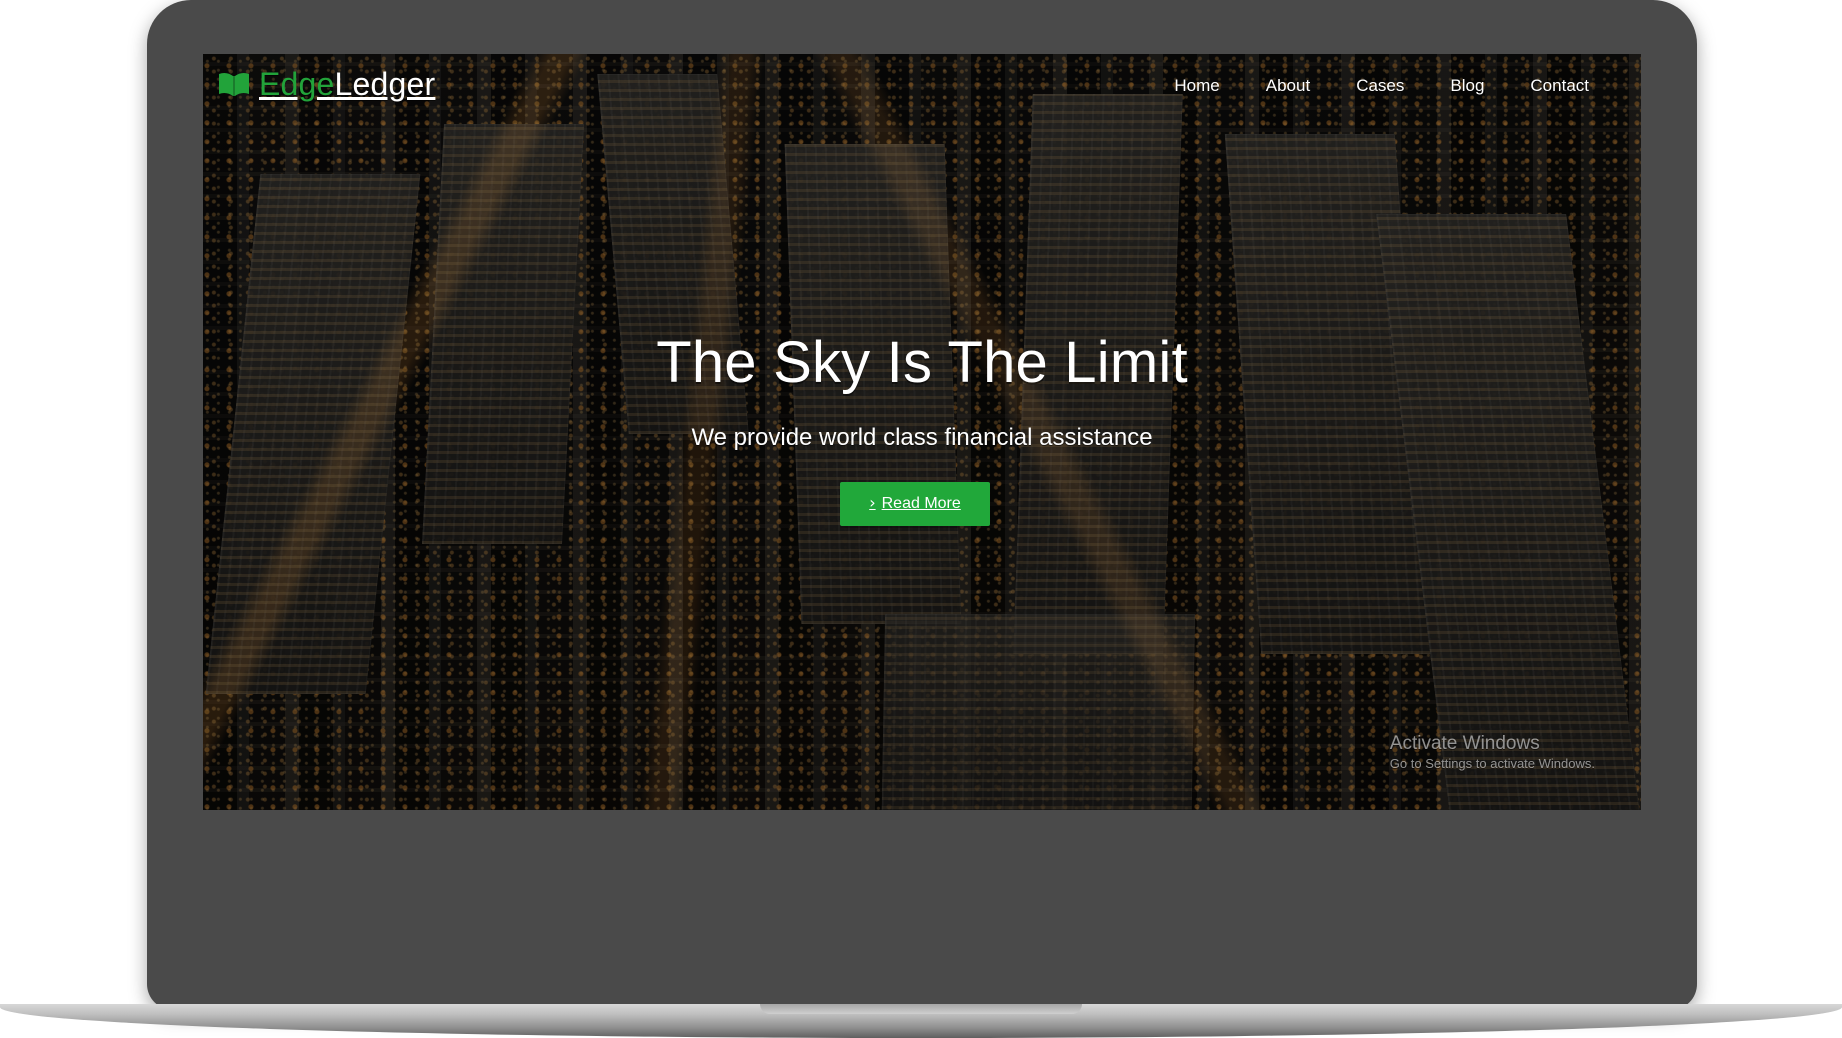 This screenshot has height=1038, width=1842. Describe the element at coordinates (1288, 86) in the screenshot. I see `nav-about: About` at that location.